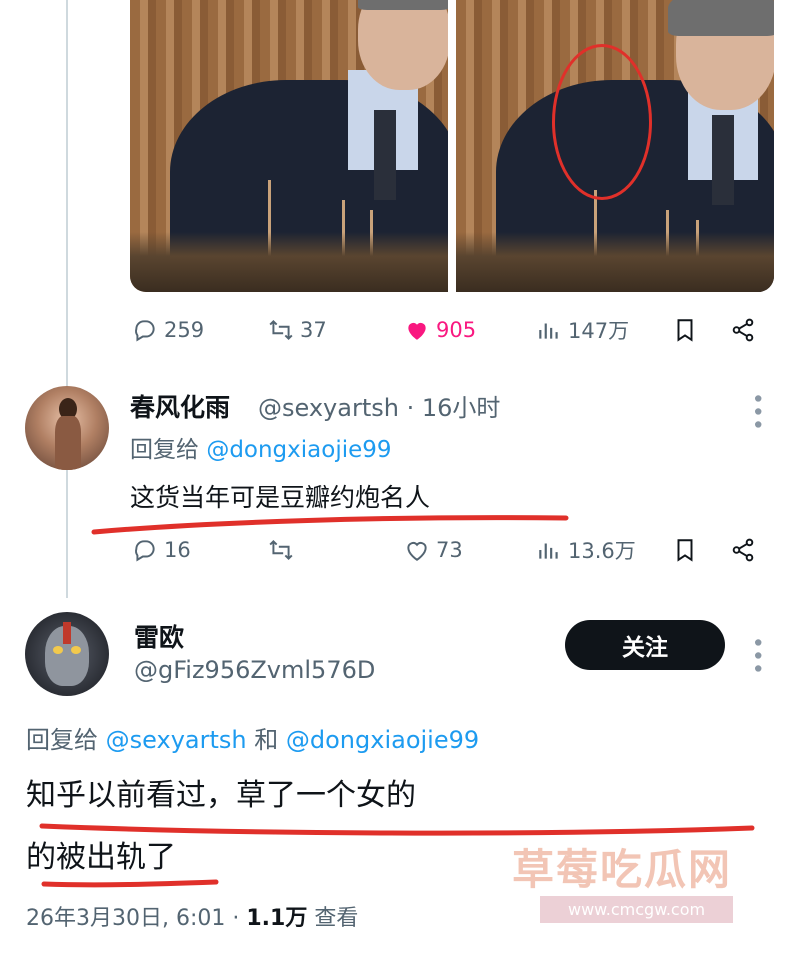 The image size is (800, 973). Describe the element at coordinates (221, 795) in the screenshot. I see `tweet-text-line-1: 知乎以前看过，草了一个女的` at that location.